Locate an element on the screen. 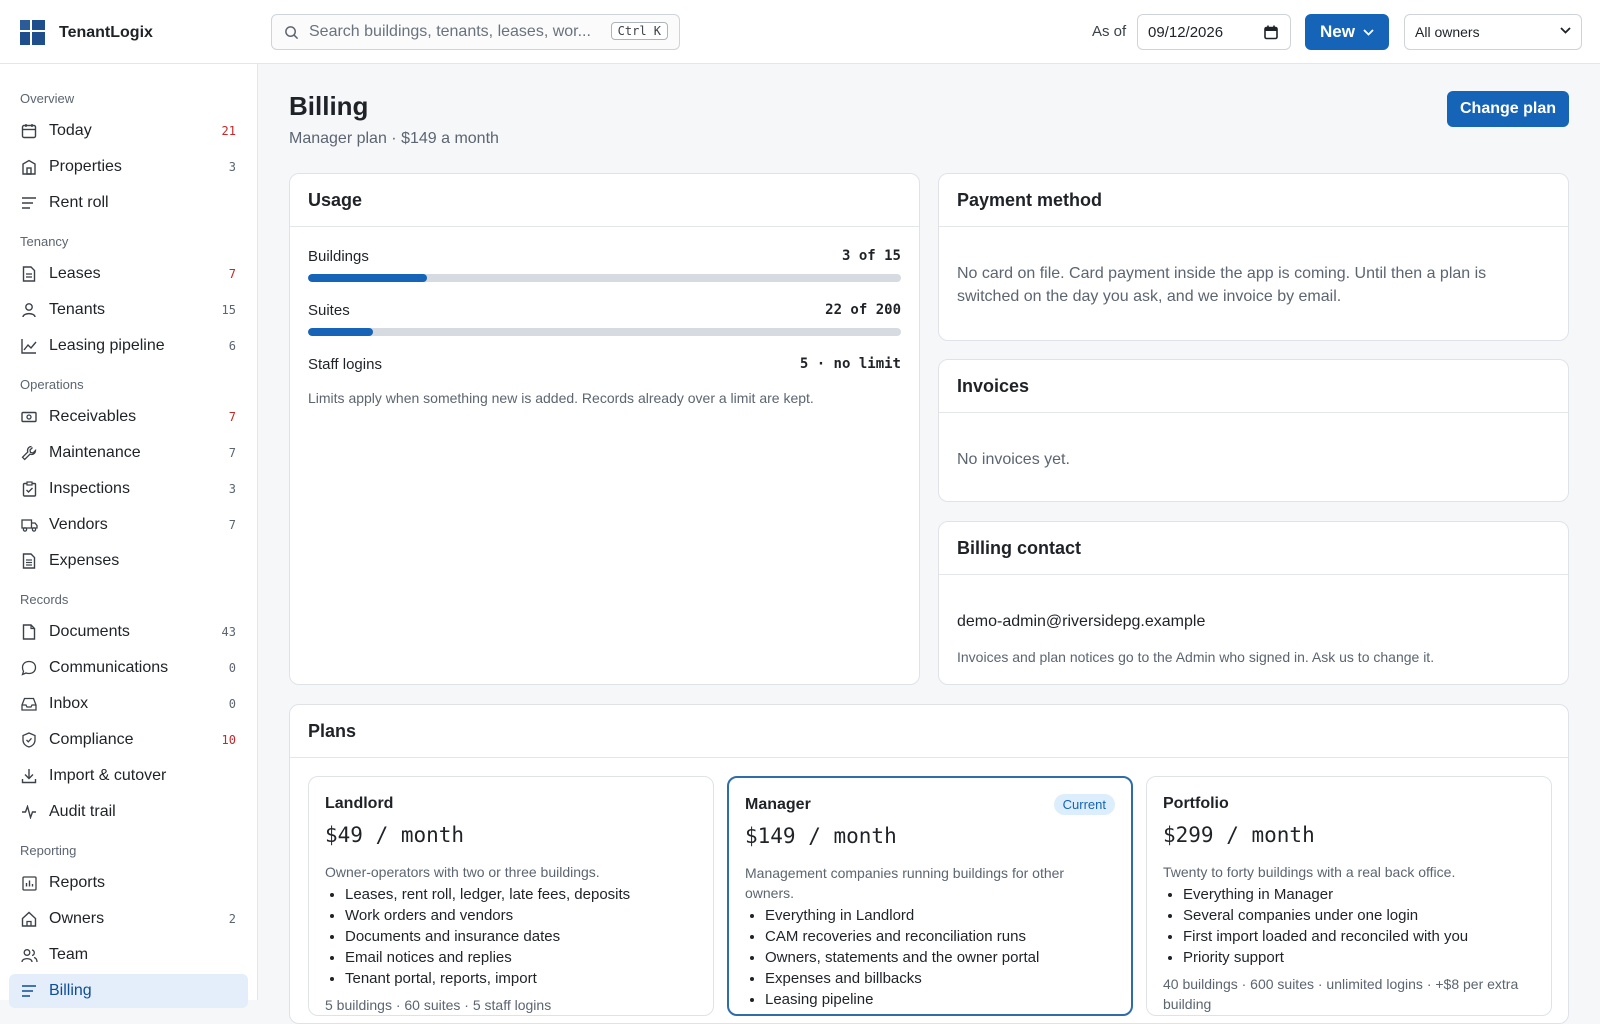 Image resolution: width=1600 pixels, height=1024 pixels. plan-feature: Tenant portal, reports, import is located at coordinates (521, 978).